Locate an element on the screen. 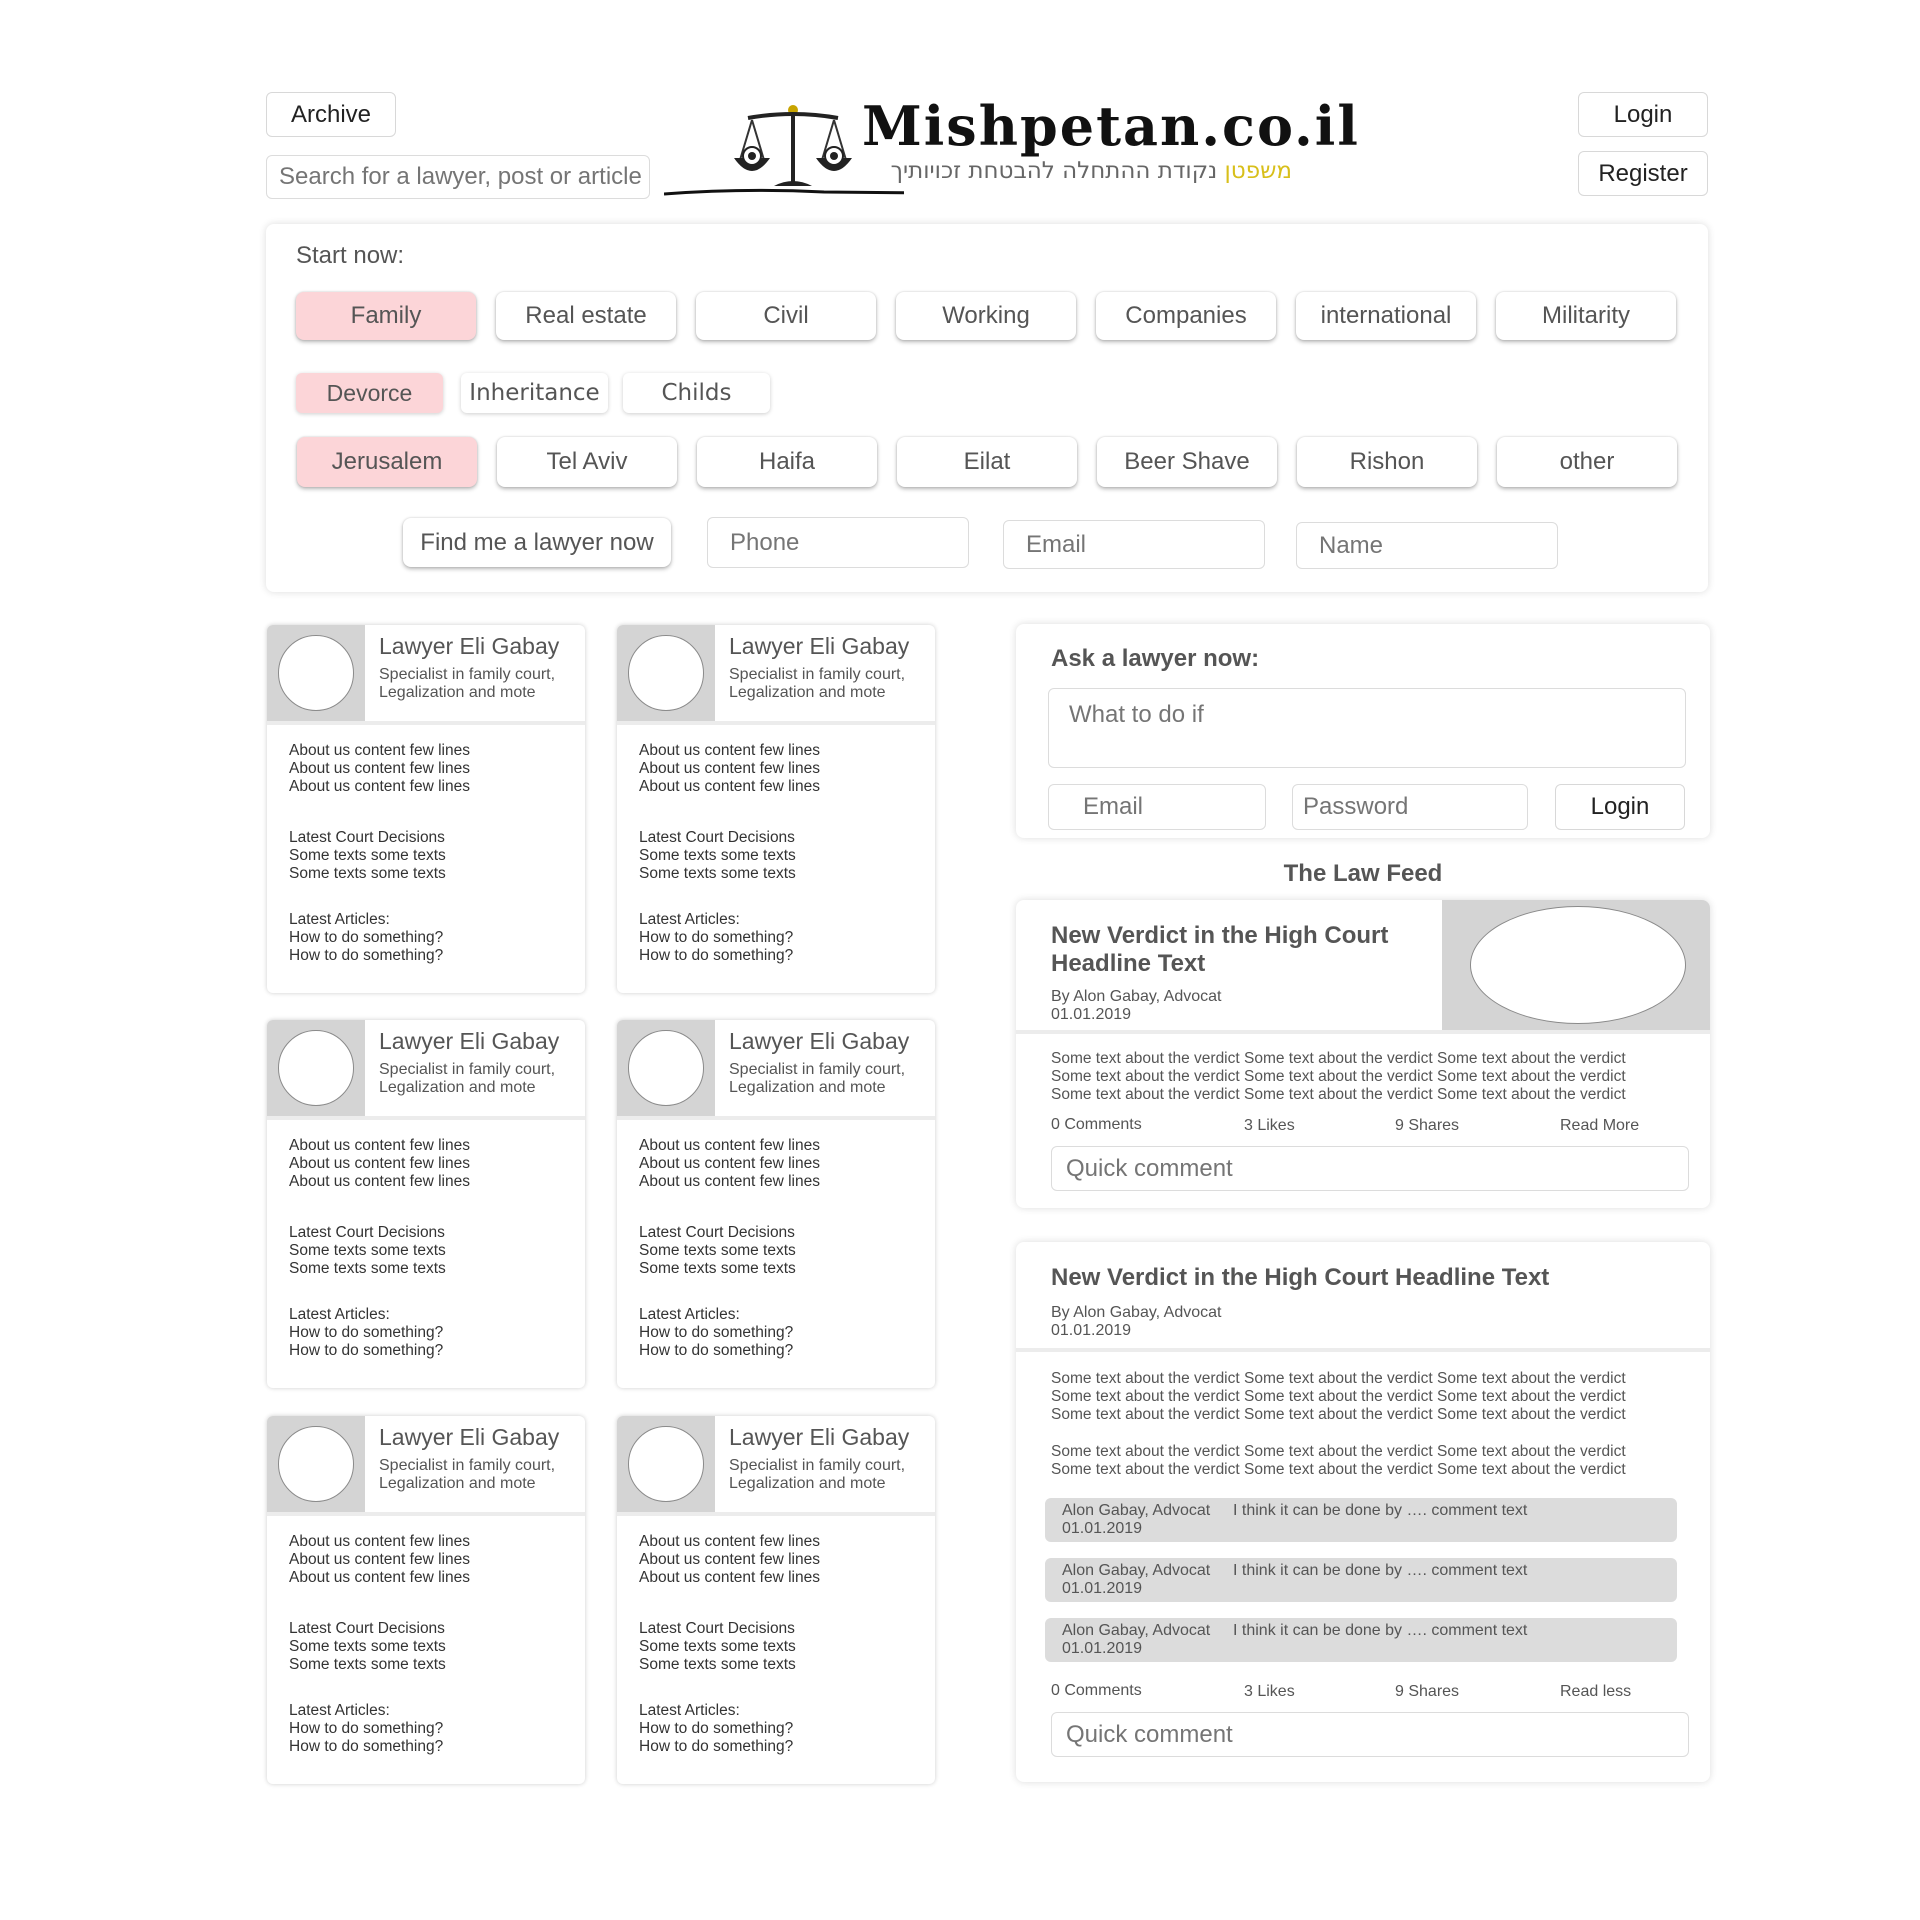 The width and height of the screenshot is (1920, 1920). login-button: Login is located at coordinates (1643, 114).